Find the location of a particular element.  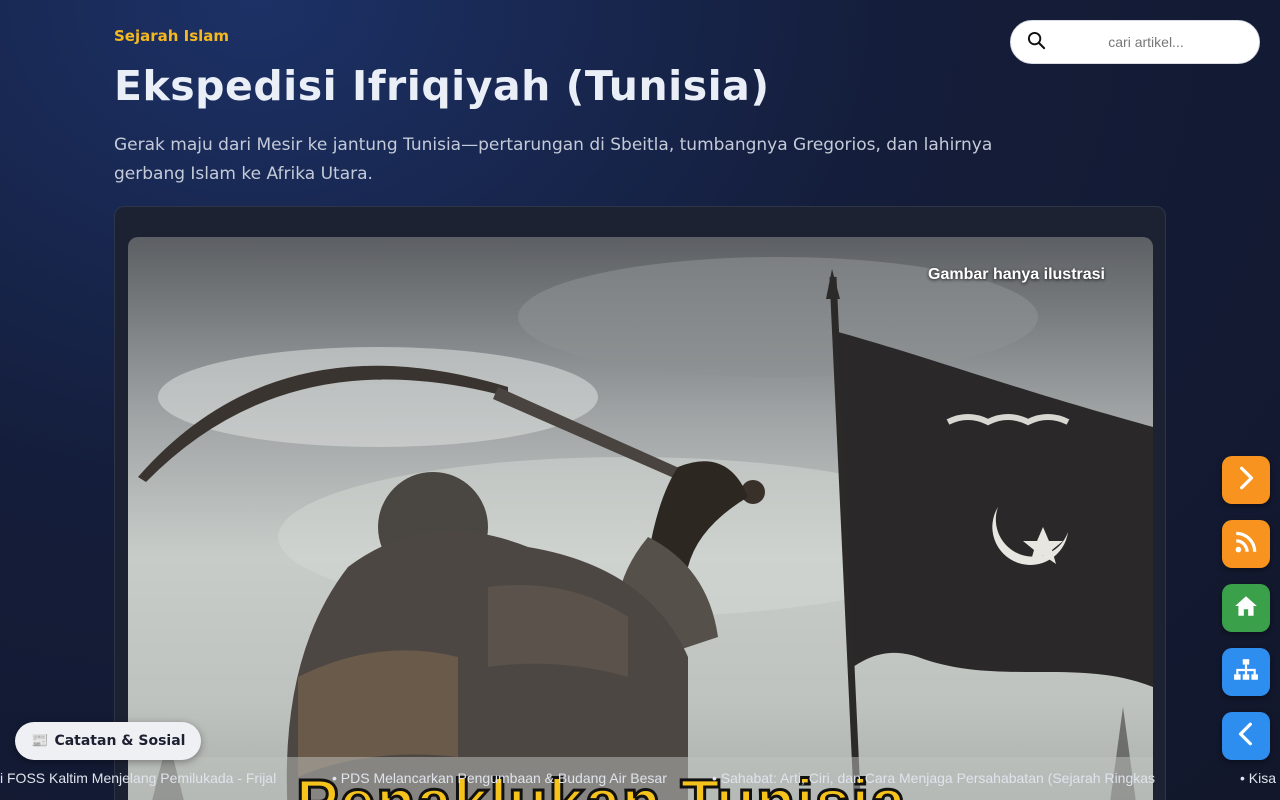

sitemap-icon is located at coordinates (1246, 672).